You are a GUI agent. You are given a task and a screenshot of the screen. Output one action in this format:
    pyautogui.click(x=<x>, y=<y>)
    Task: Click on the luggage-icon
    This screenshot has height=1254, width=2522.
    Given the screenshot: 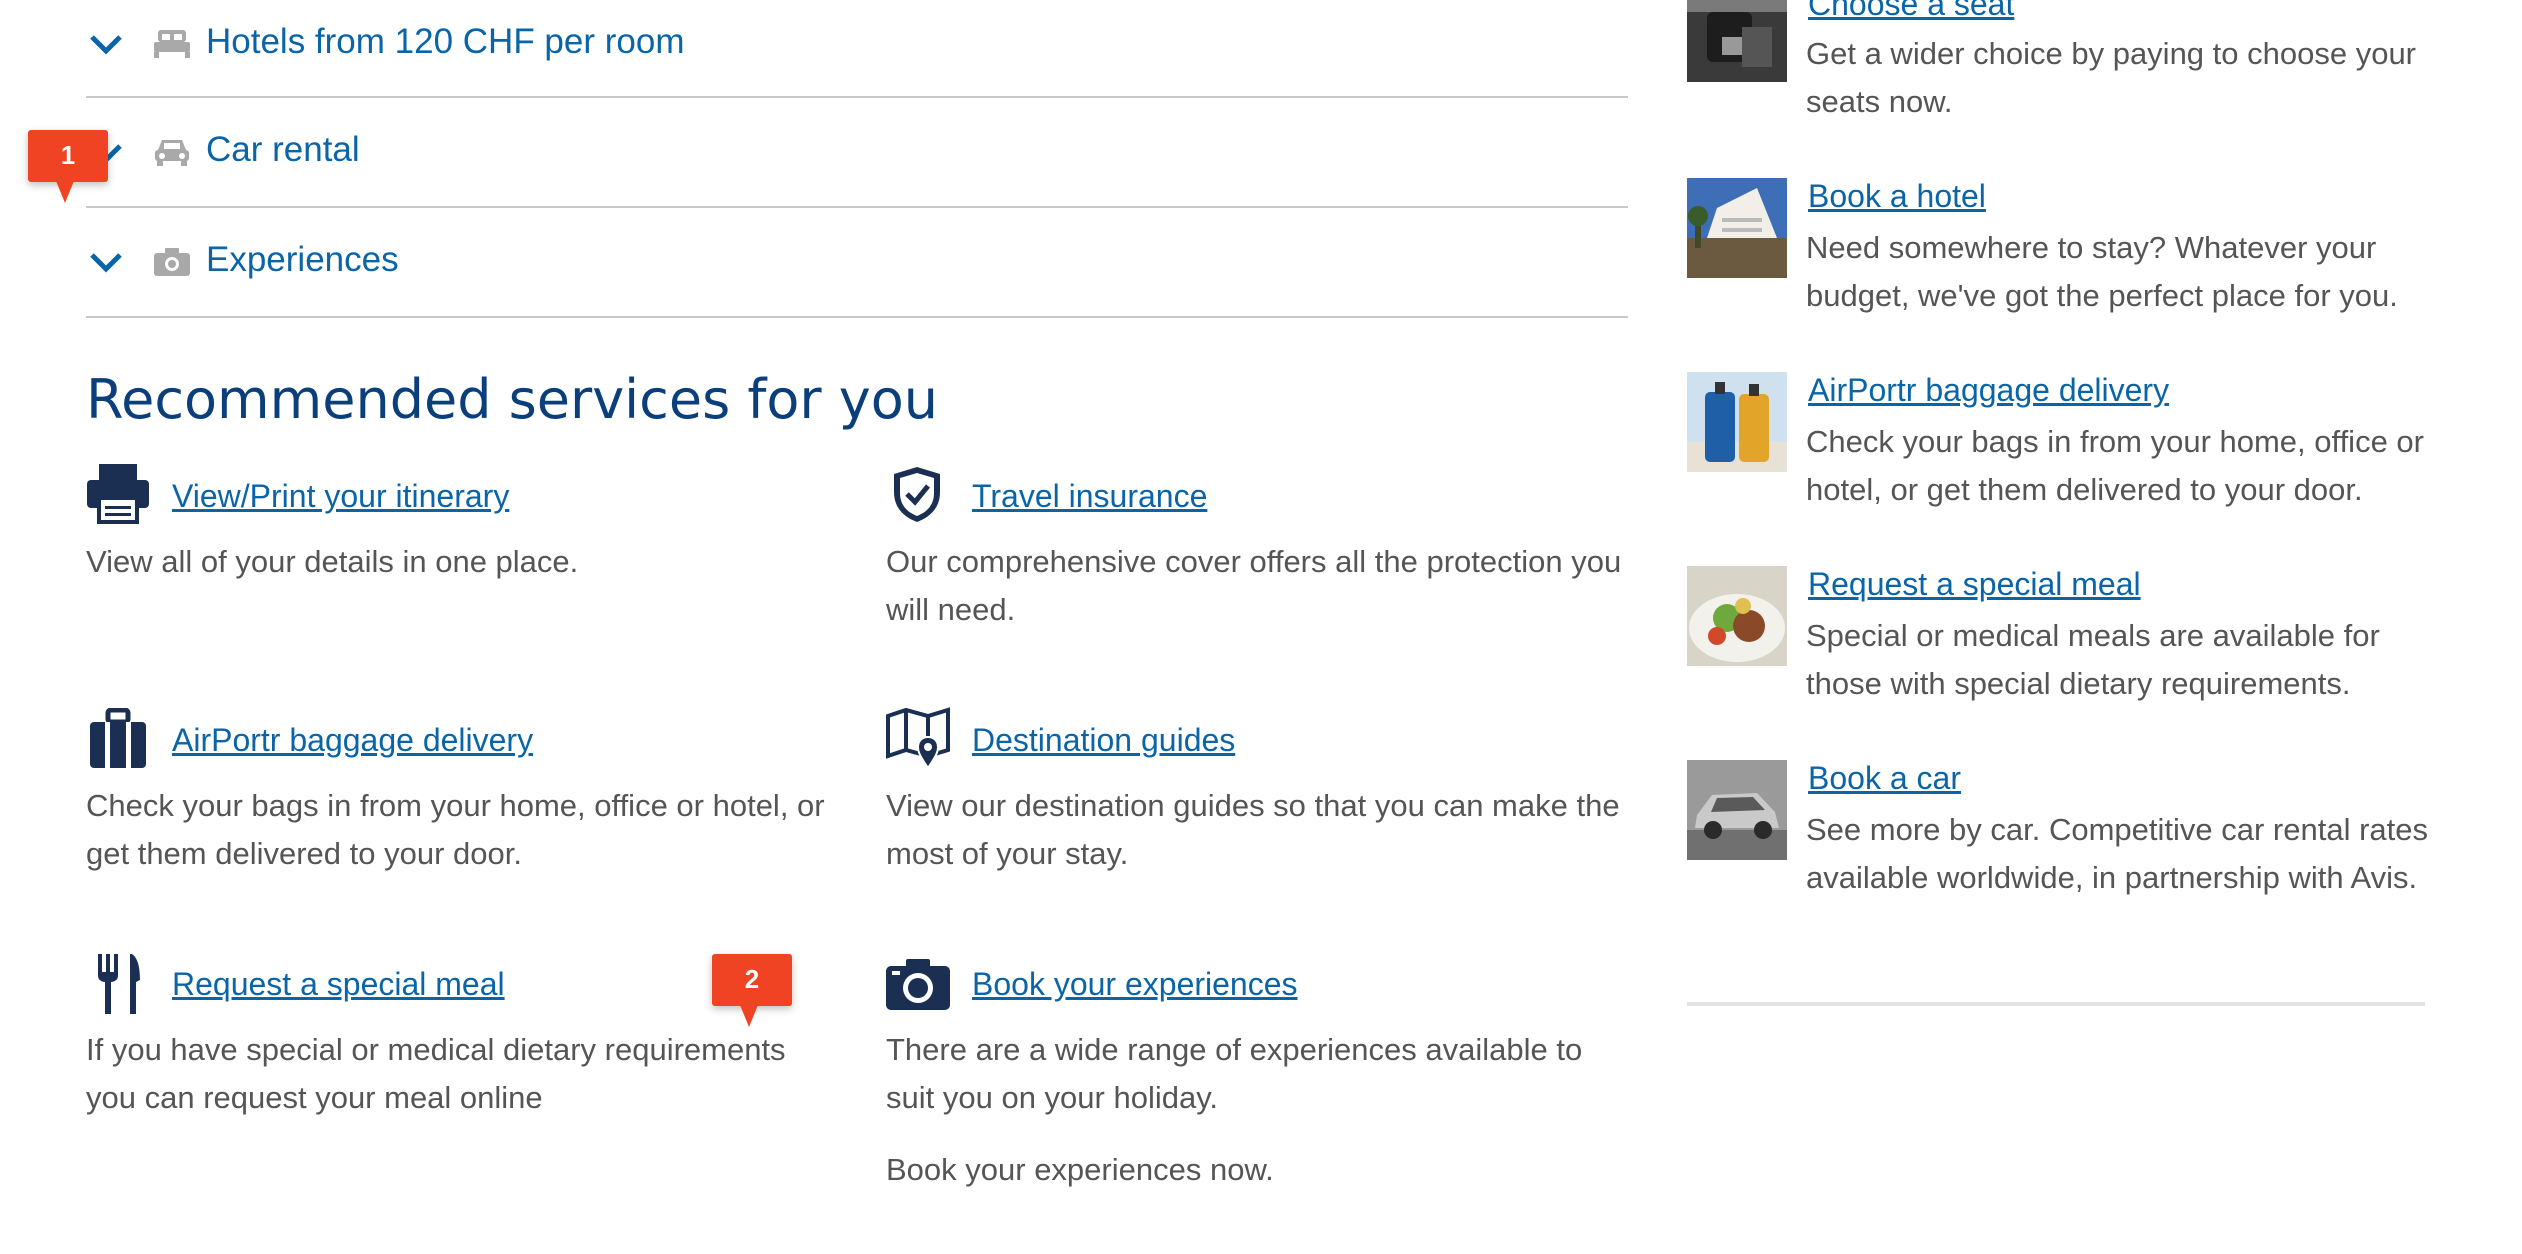 What is the action you would take?
    pyautogui.click(x=118, y=738)
    